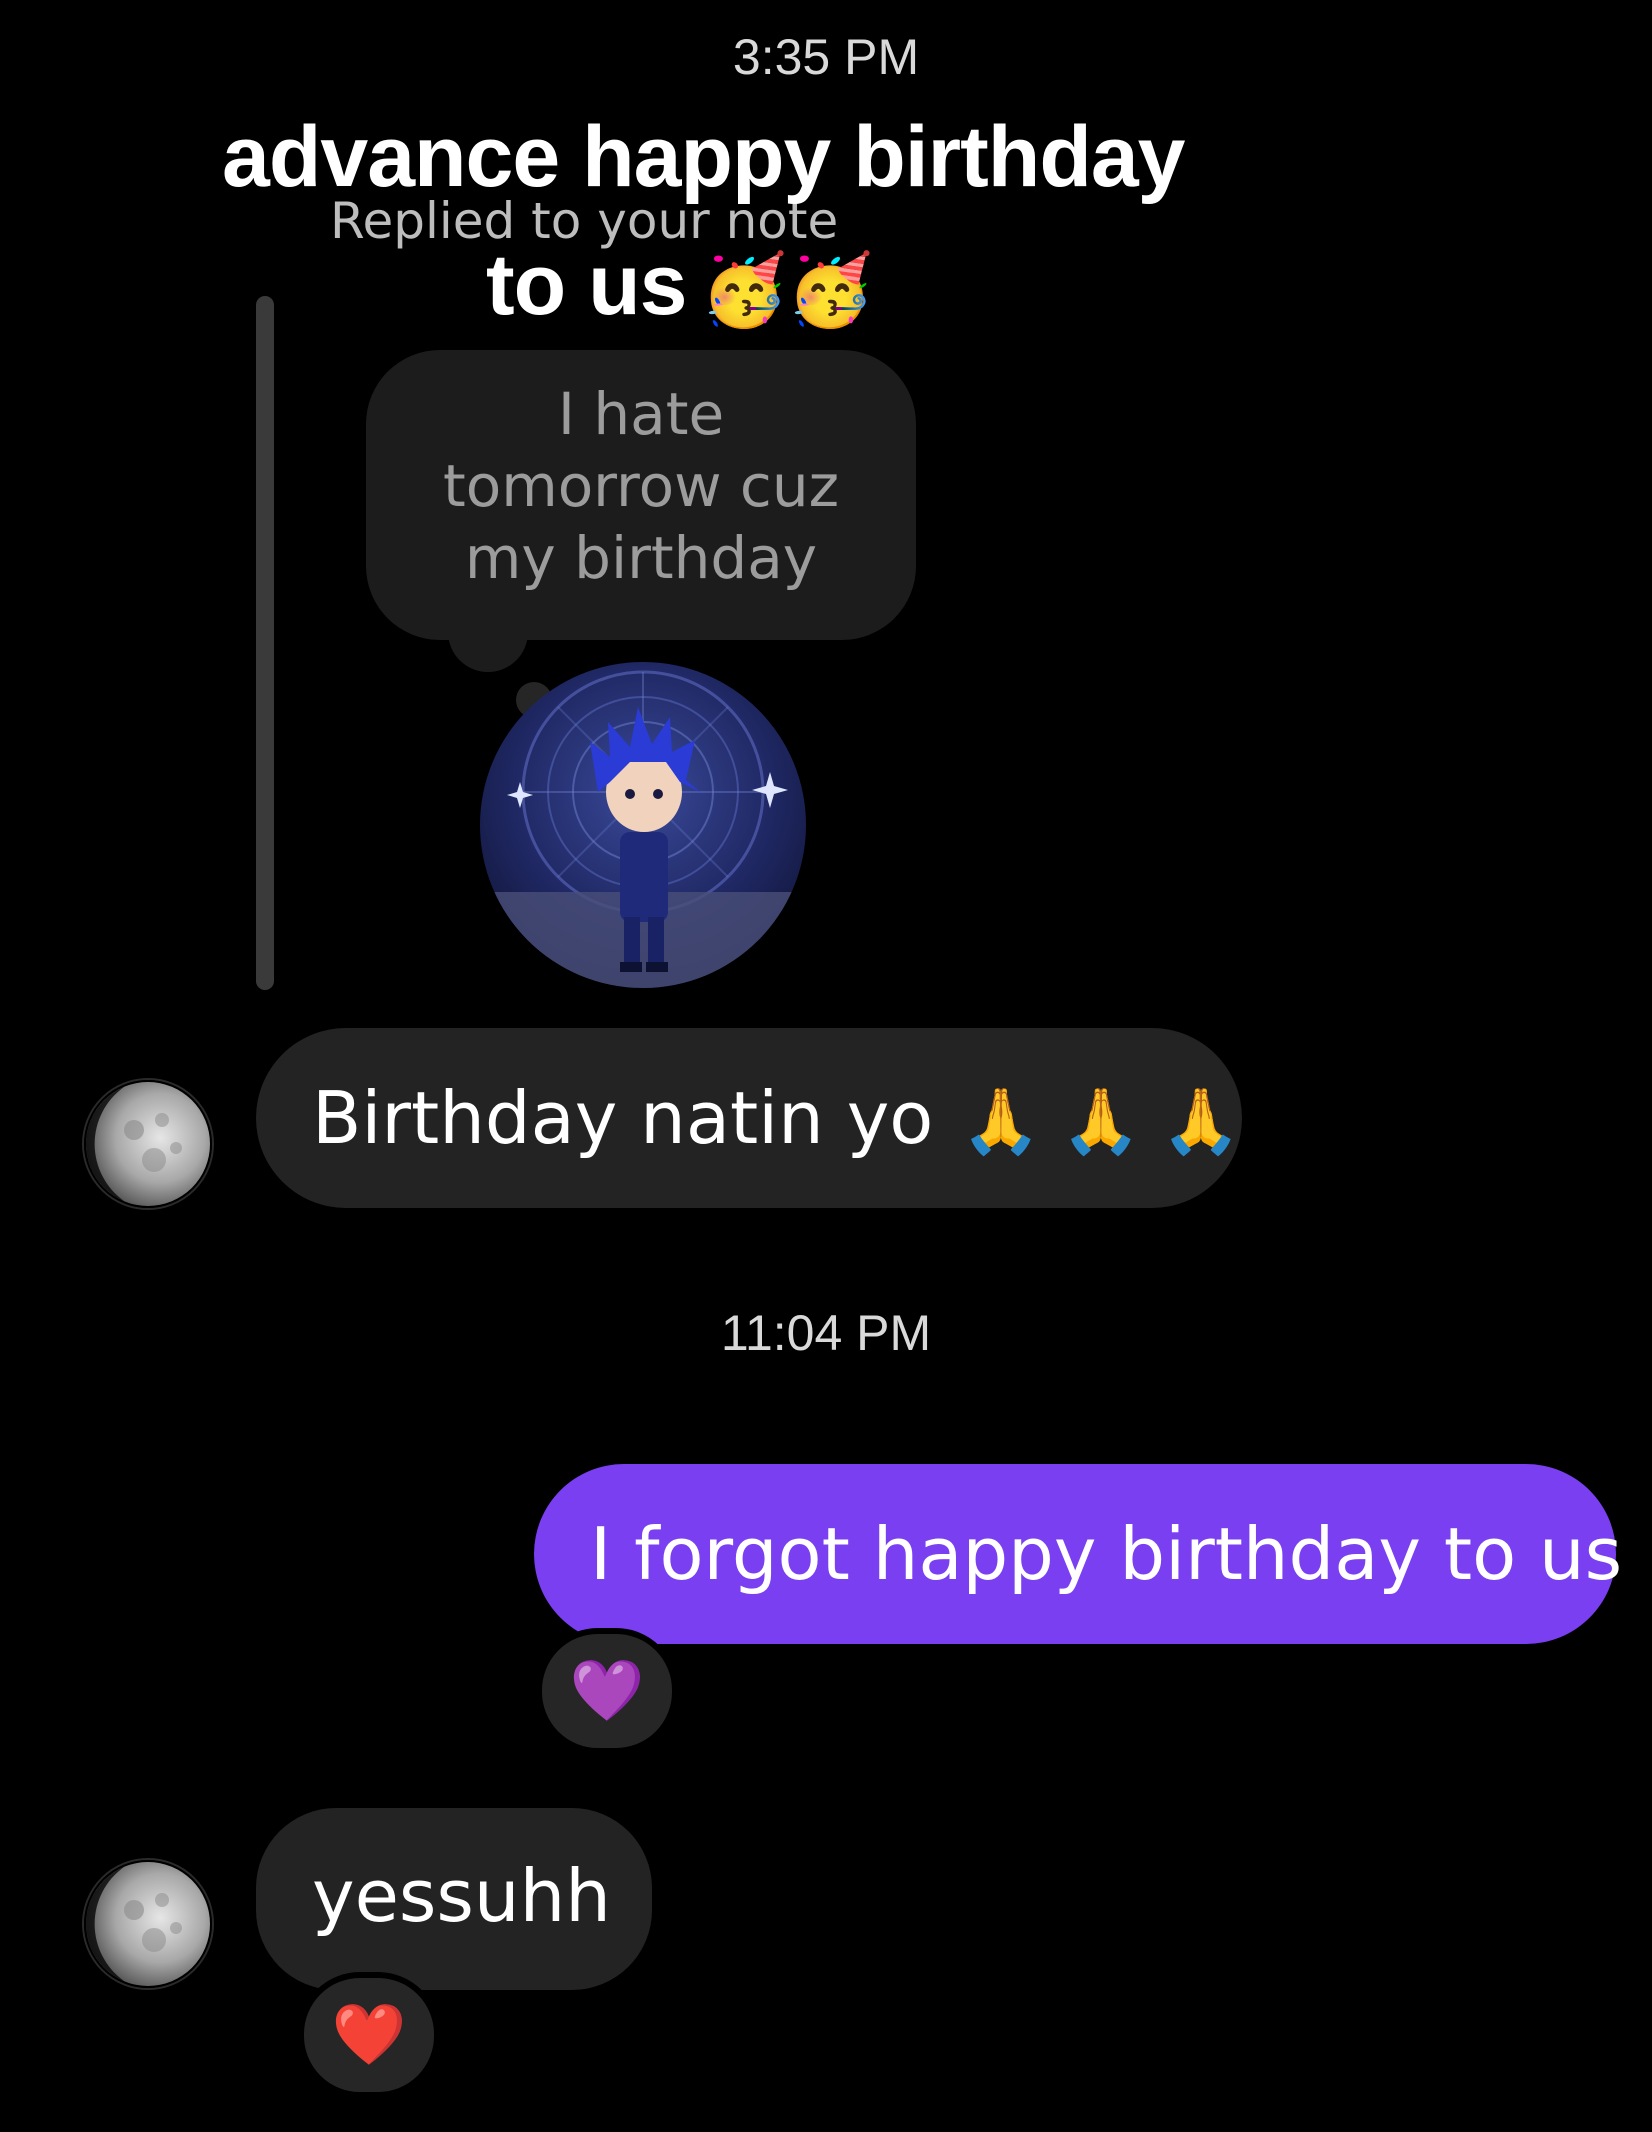 The height and width of the screenshot is (2132, 1652). Describe the element at coordinates (1106, 1554) in the screenshot. I see `message-text: I forgot happy birthday to us` at that location.